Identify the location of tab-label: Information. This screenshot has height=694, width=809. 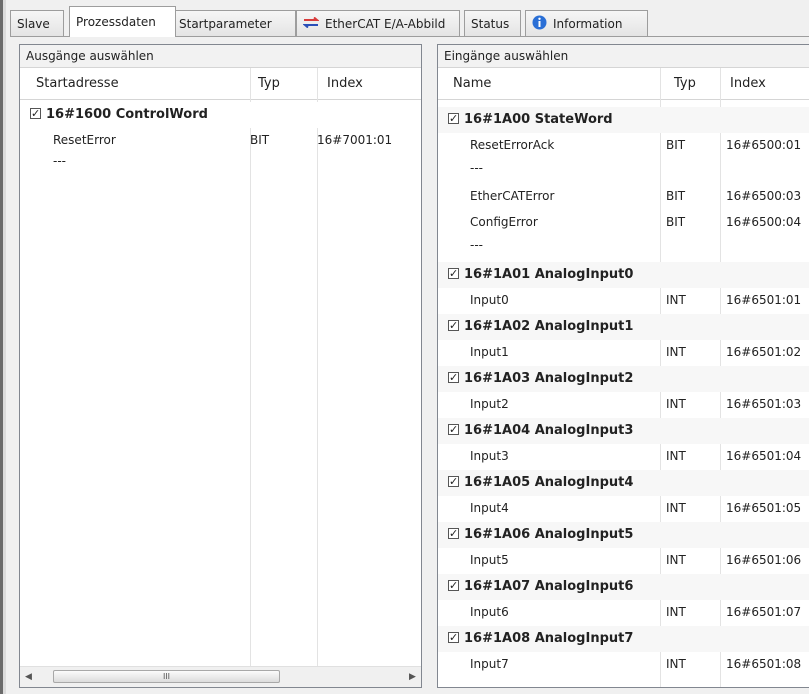
(588, 23).